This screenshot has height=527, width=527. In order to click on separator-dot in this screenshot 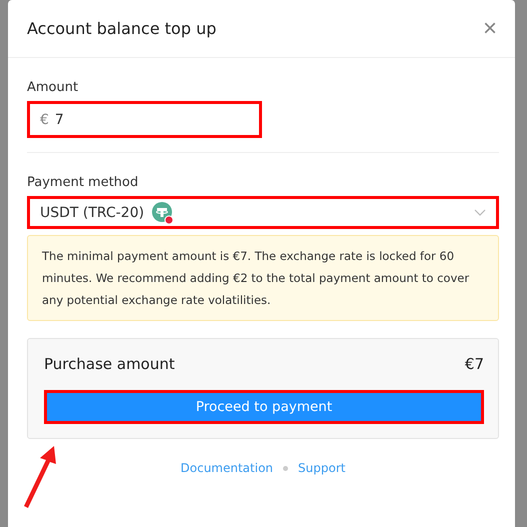, I will do `click(285, 468)`.